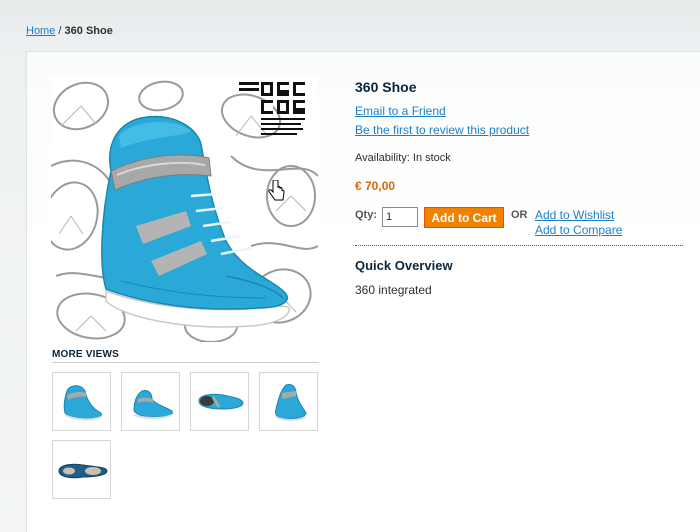  What do you see at coordinates (382, 158) in the screenshot?
I see `availability-label: Availability:` at bounding box center [382, 158].